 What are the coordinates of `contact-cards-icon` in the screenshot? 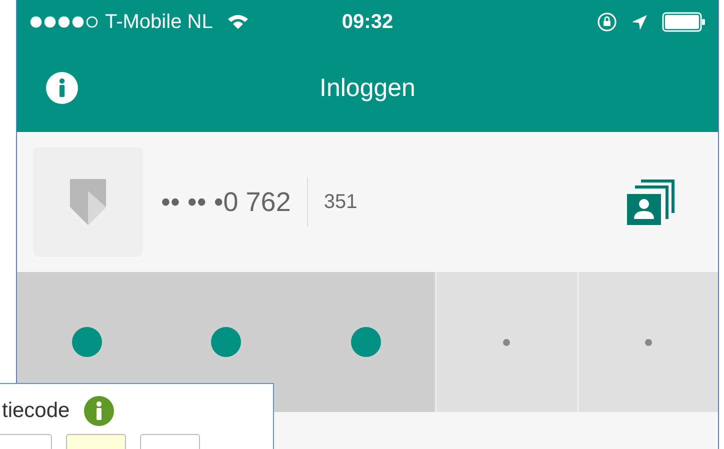 It's located at (651, 202).